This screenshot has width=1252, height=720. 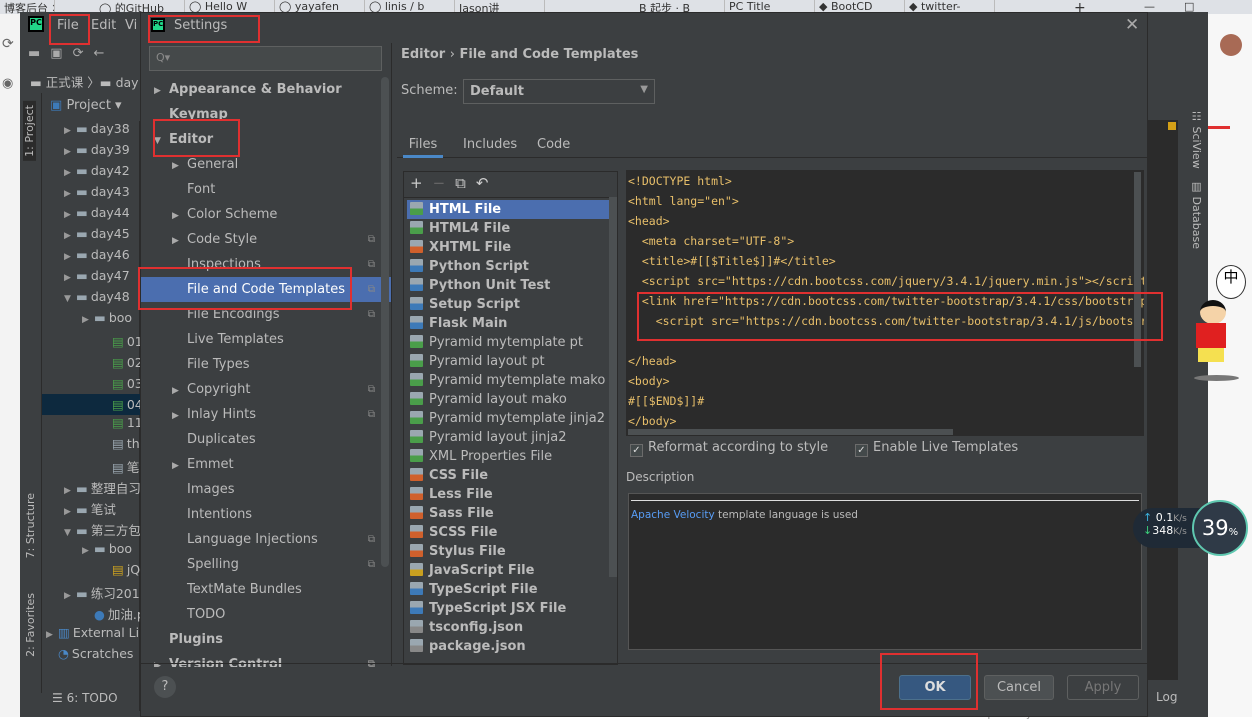 I want to click on settings-tree-item: Language Injections ⧉, so click(x=266, y=539).